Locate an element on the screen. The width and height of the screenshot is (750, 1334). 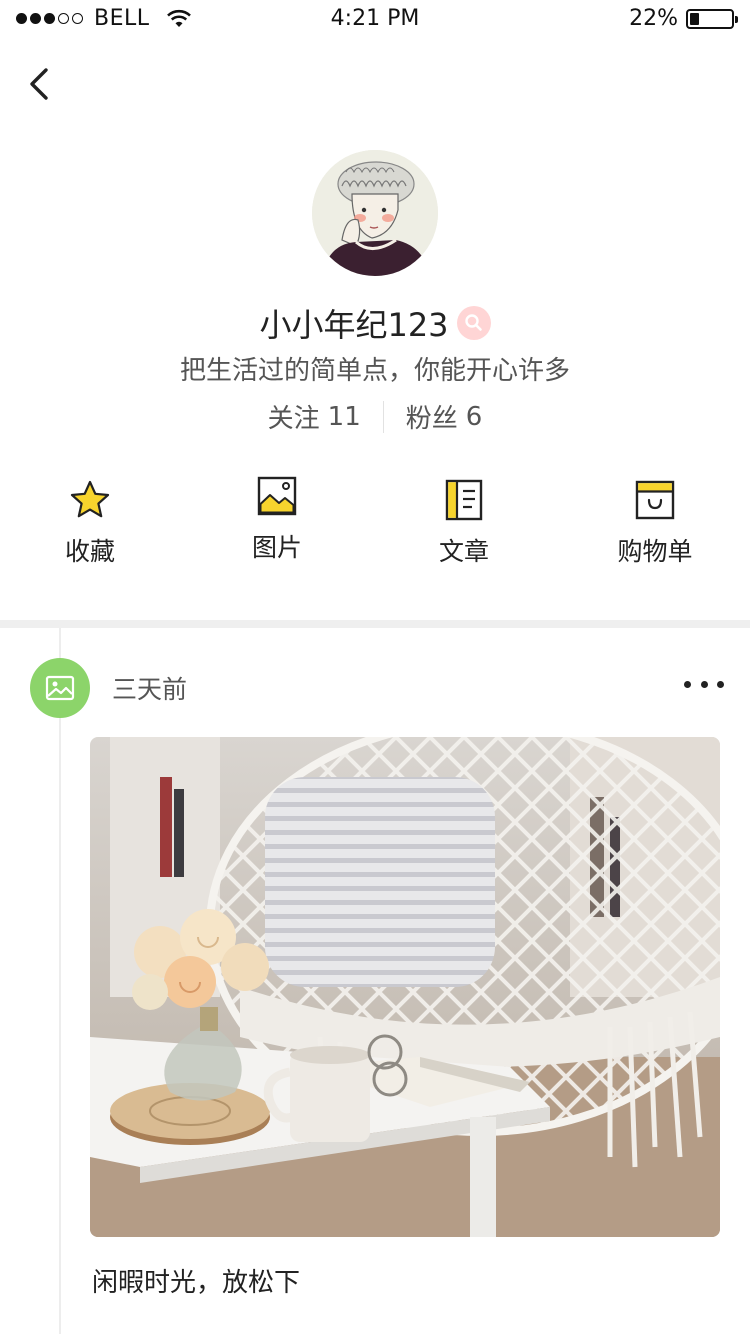
back-button is located at coordinates (42, 84).